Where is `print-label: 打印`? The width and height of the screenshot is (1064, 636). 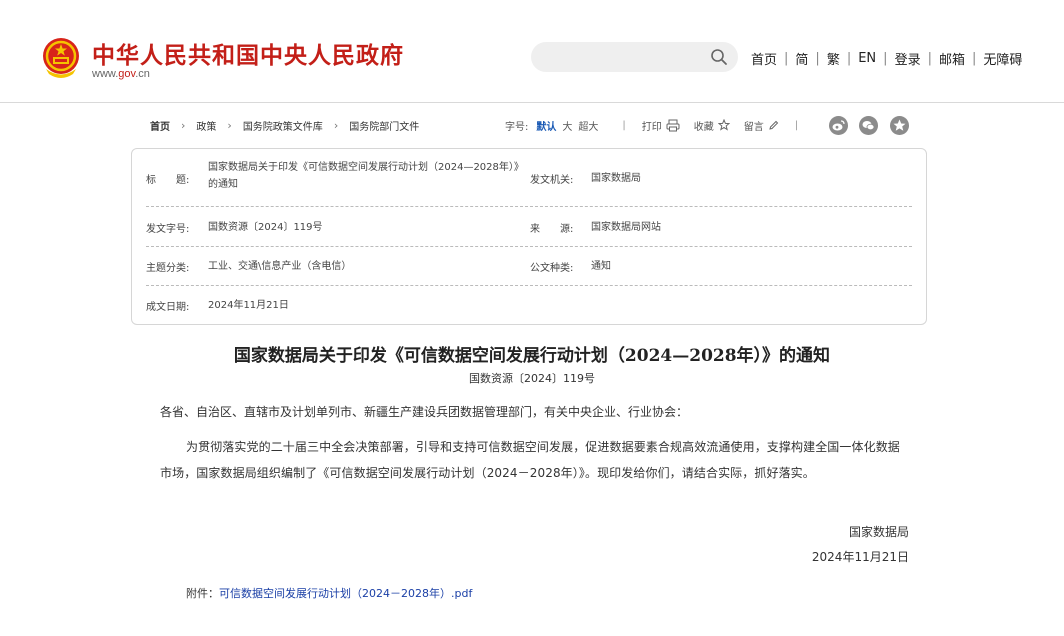 print-label: 打印 is located at coordinates (651, 127).